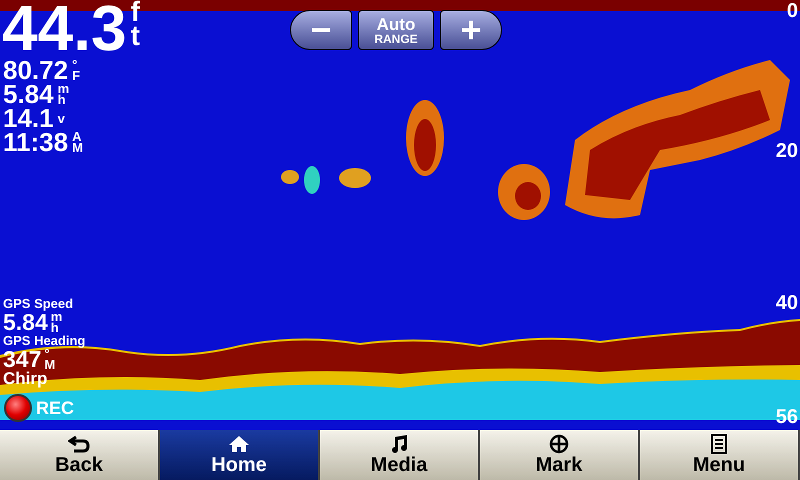 The image size is (800, 480). I want to click on unit-label: F, so click(76, 75).